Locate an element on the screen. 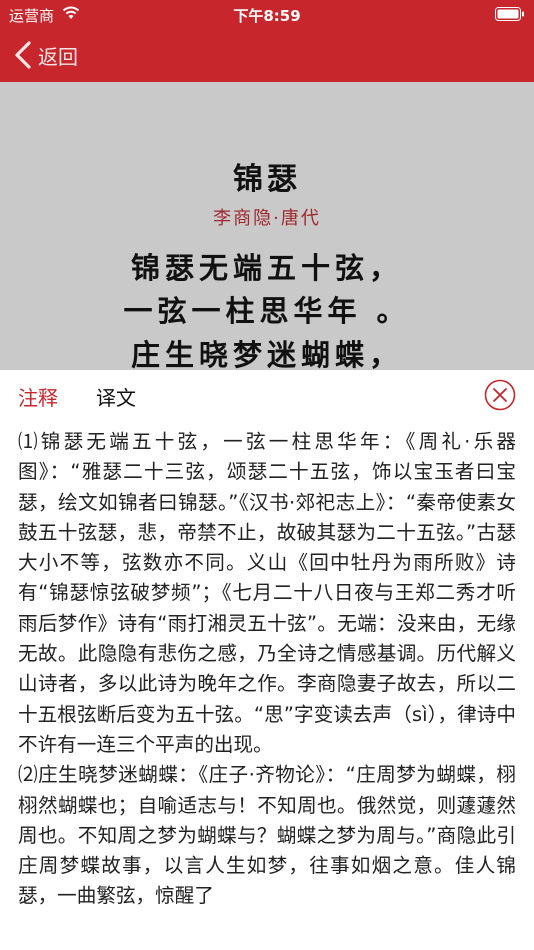  poem-author: 李商隐·唐代 is located at coordinates (267, 218).